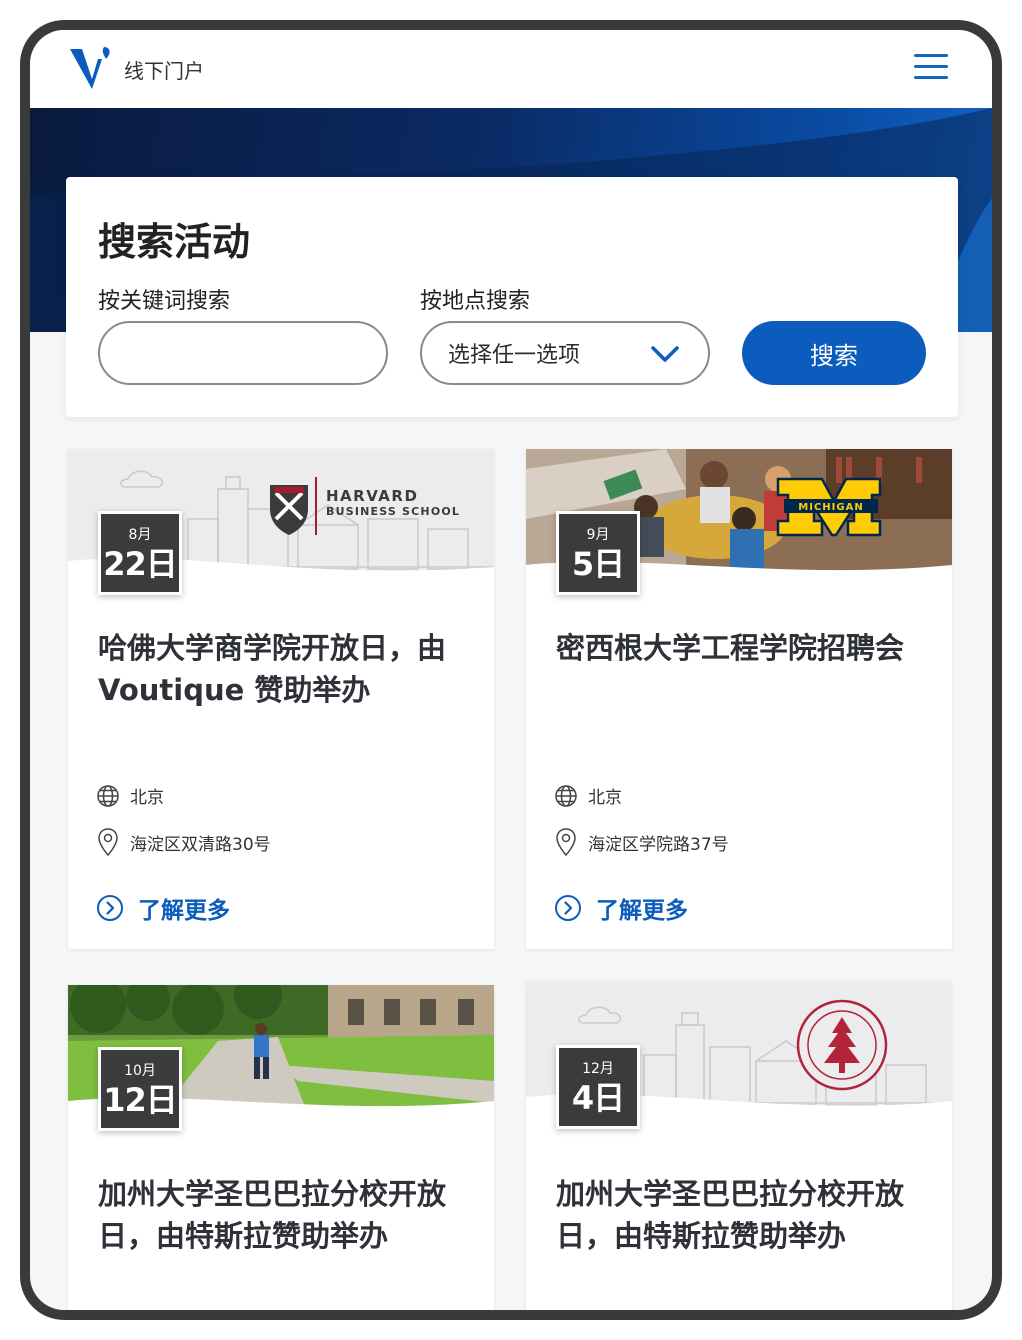 Image resolution: width=1022 pixels, height=1340 pixels. I want to click on portal-name: 线下门户, so click(164, 70).